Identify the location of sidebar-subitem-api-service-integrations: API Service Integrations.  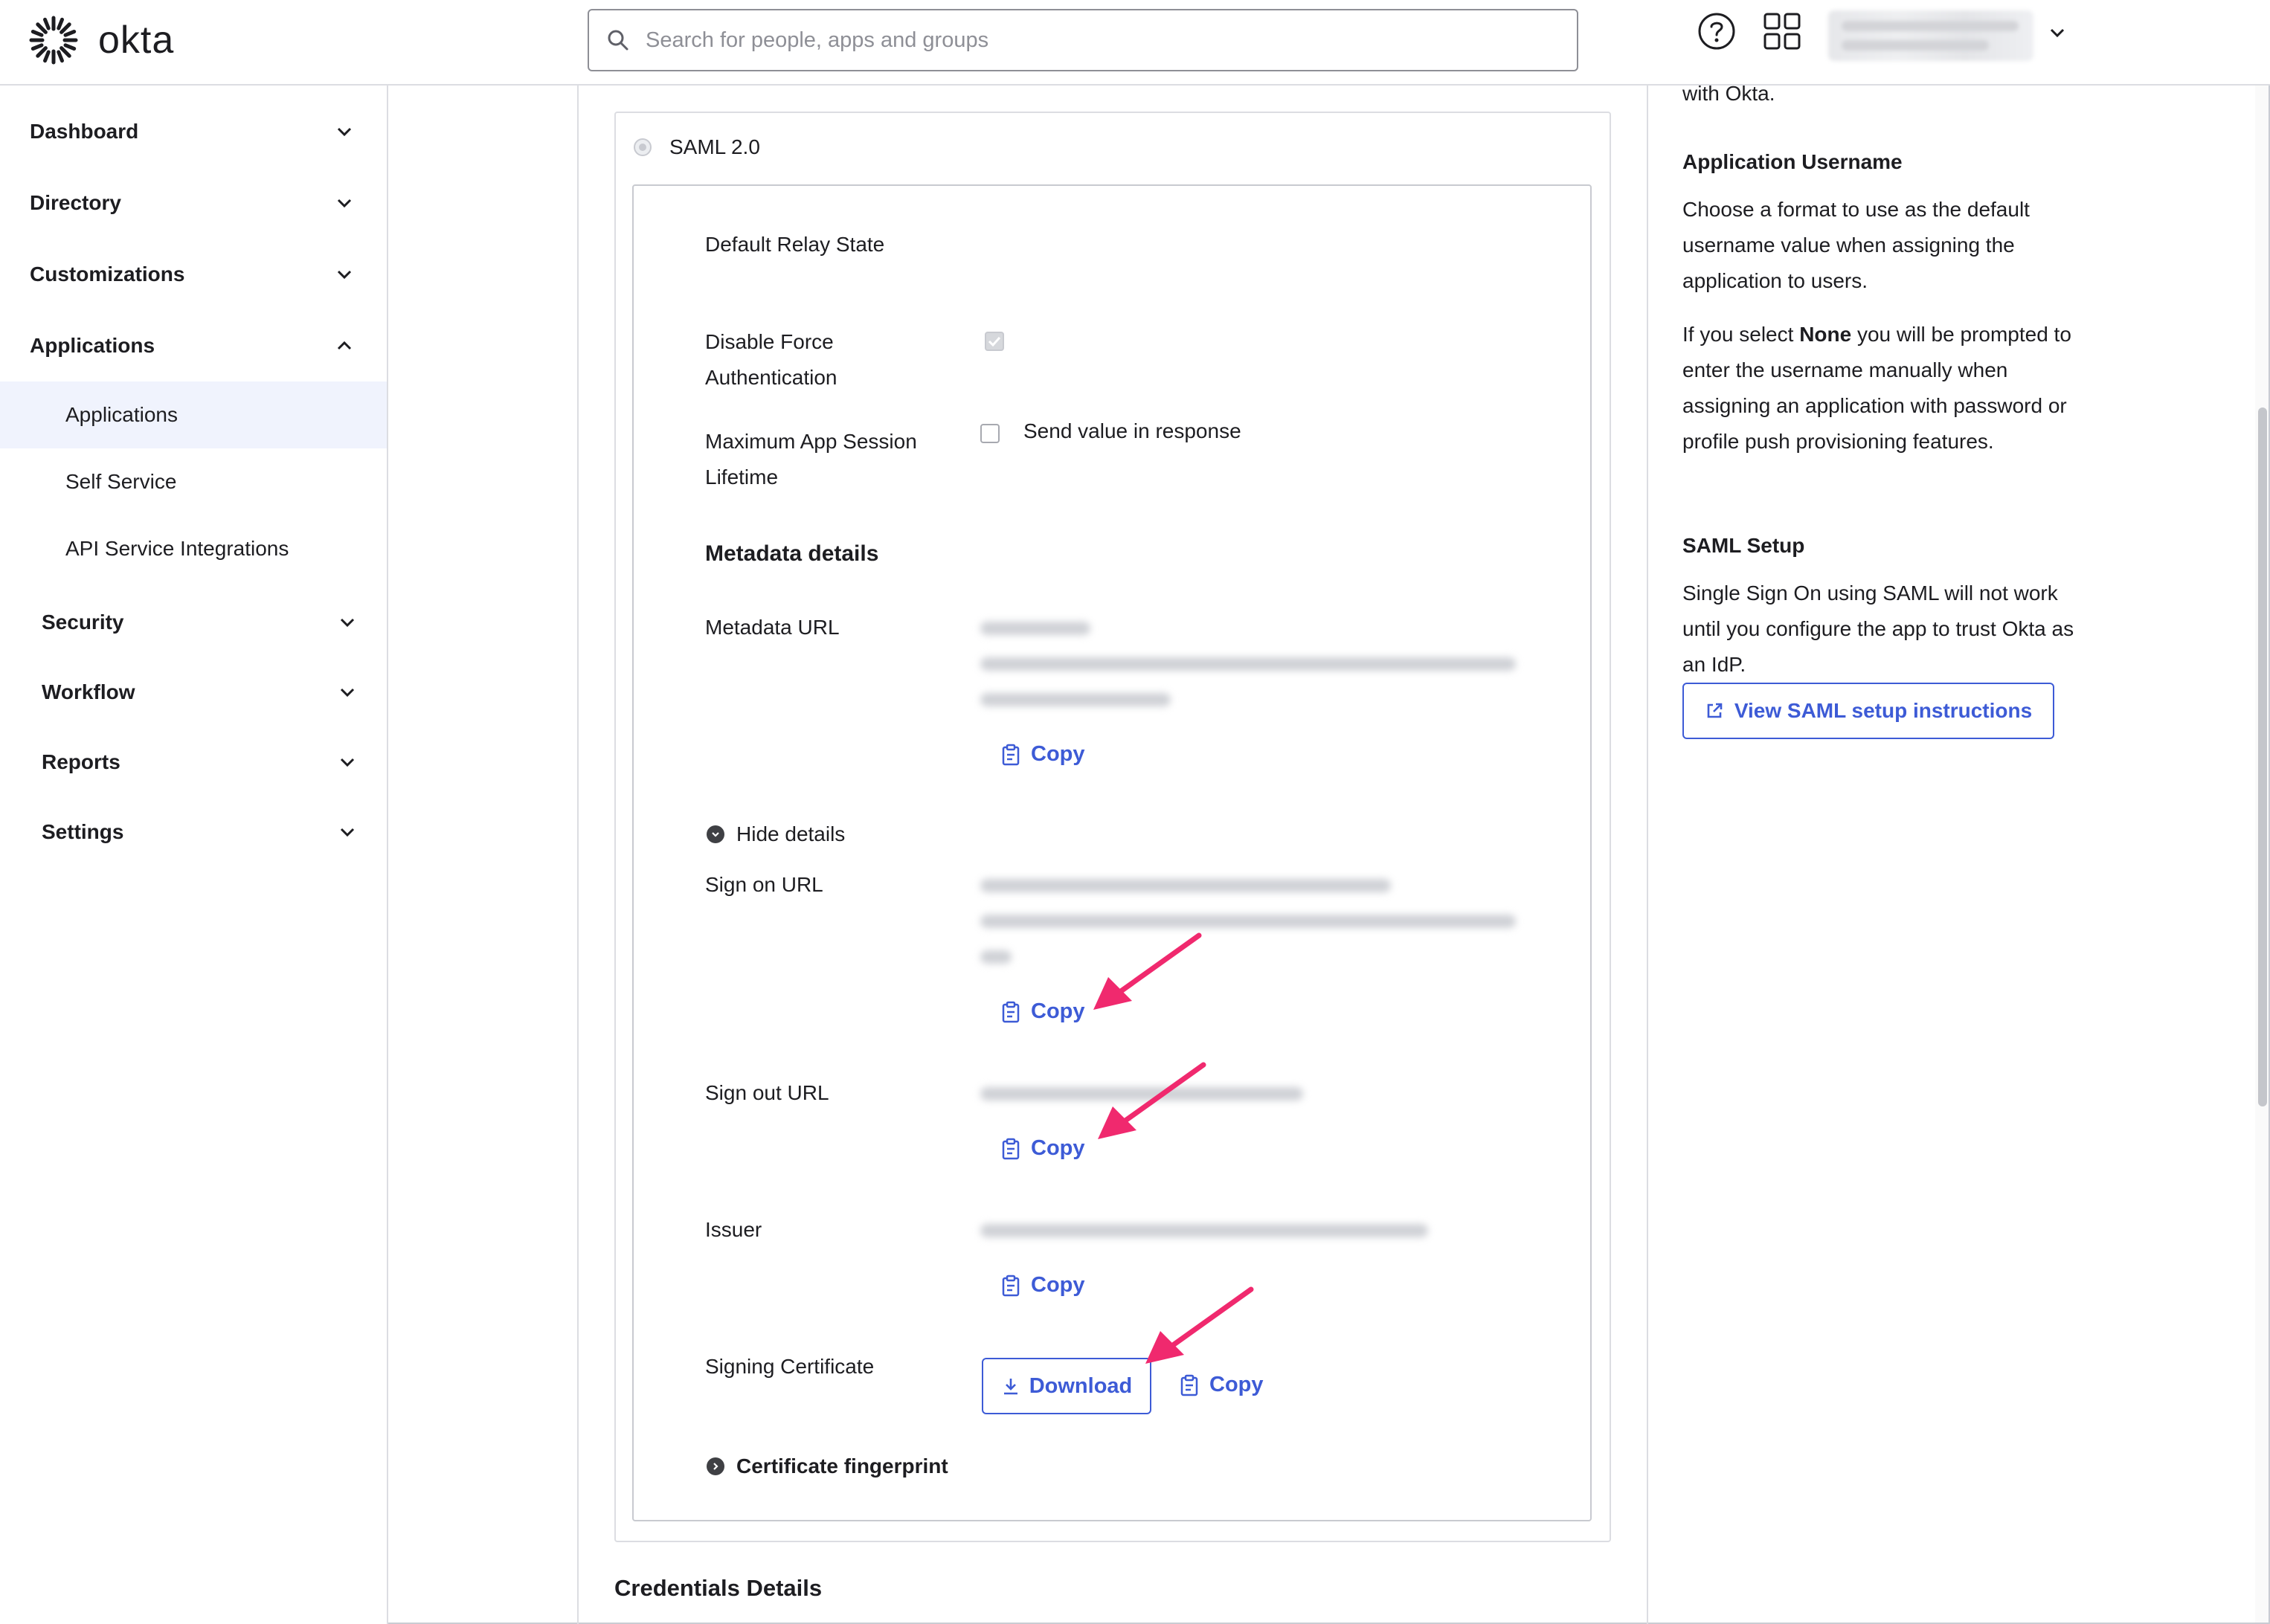
(194, 548).